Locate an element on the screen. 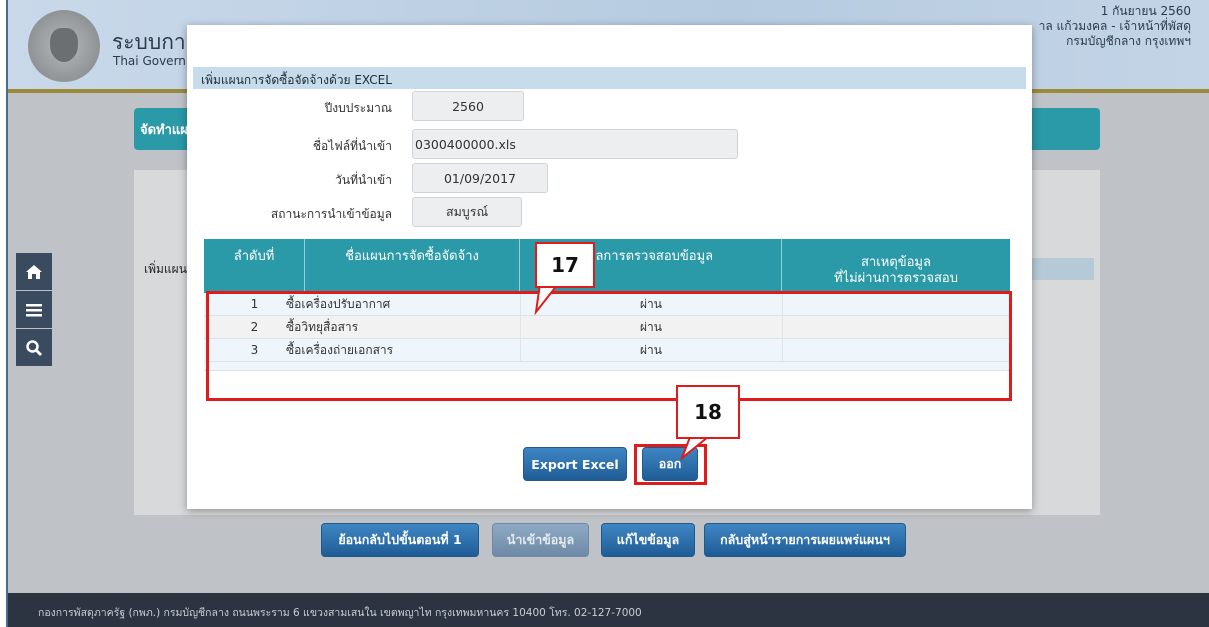  back-to-step1-button: ย้อนกลับไปขั้นตอนที่ 1 is located at coordinates (400, 540).